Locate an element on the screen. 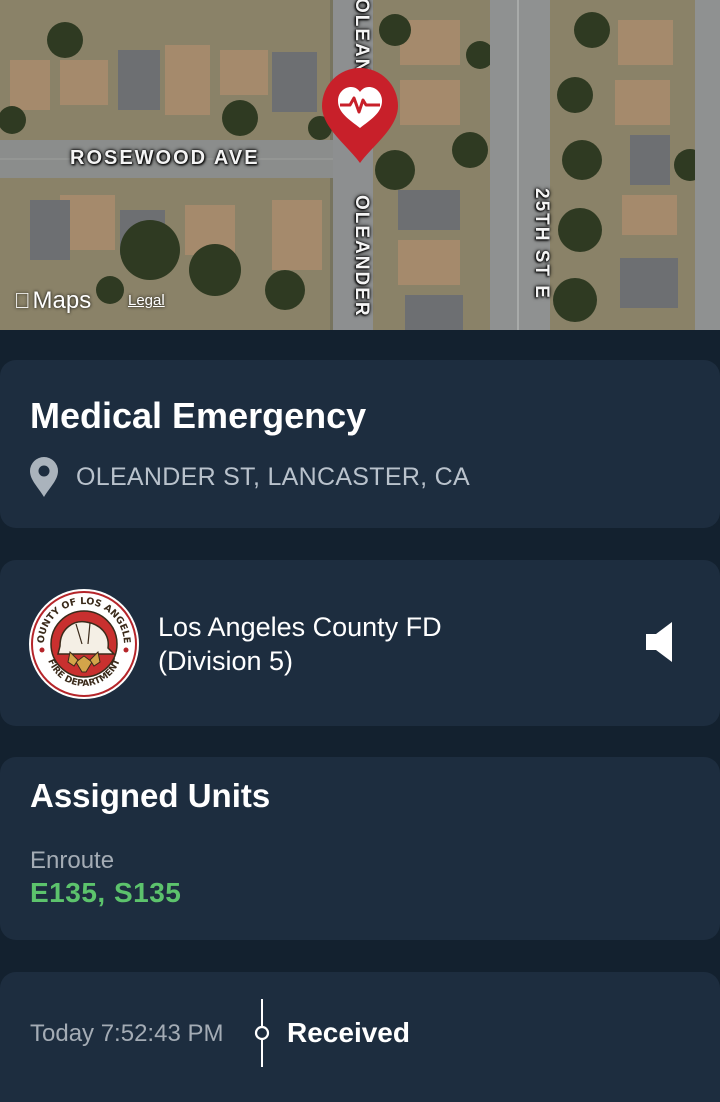 The height and width of the screenshot is (1102, 720). apple-maps-brand:  Maps is located at coordinates (52, 301).